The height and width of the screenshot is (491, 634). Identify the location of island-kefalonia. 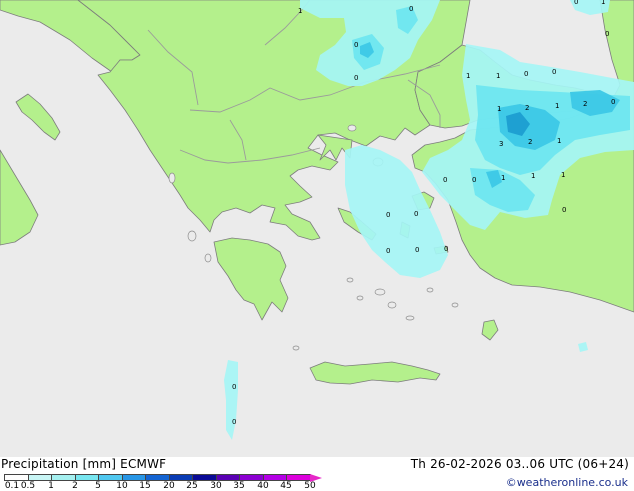
(192, 236).